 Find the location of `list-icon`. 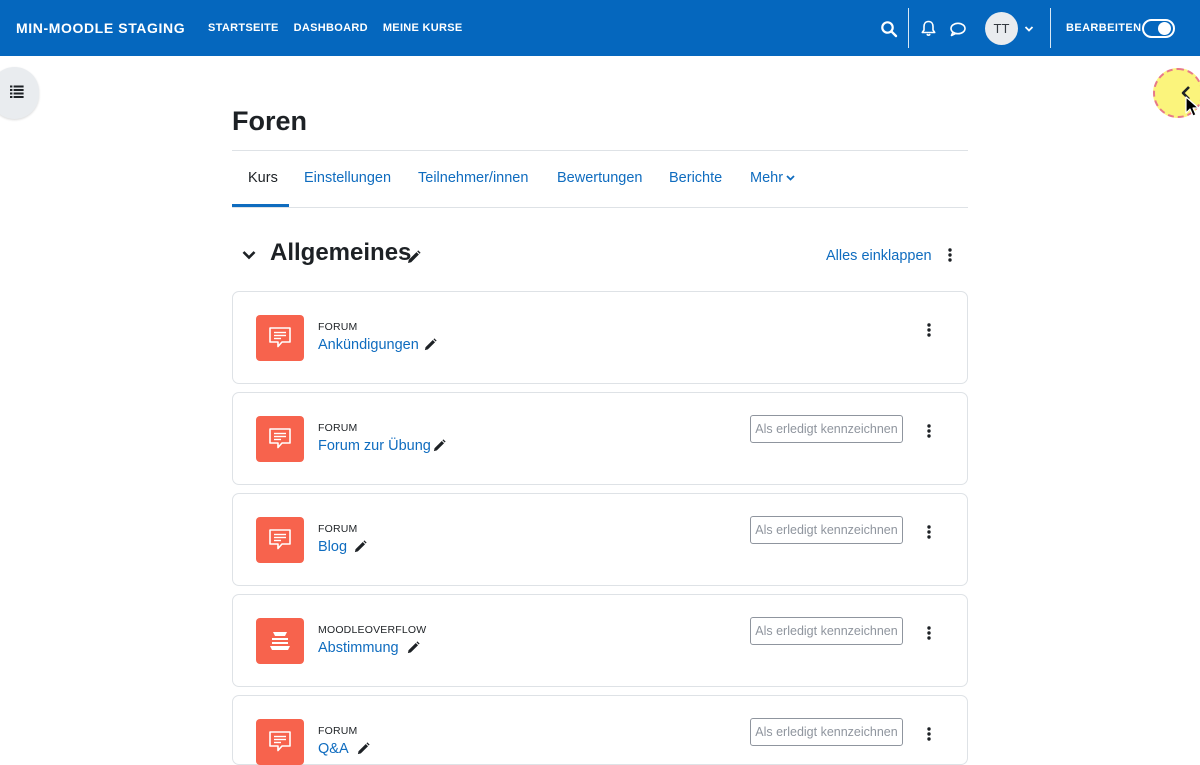

list-icon is located at coordinates (17, 91).